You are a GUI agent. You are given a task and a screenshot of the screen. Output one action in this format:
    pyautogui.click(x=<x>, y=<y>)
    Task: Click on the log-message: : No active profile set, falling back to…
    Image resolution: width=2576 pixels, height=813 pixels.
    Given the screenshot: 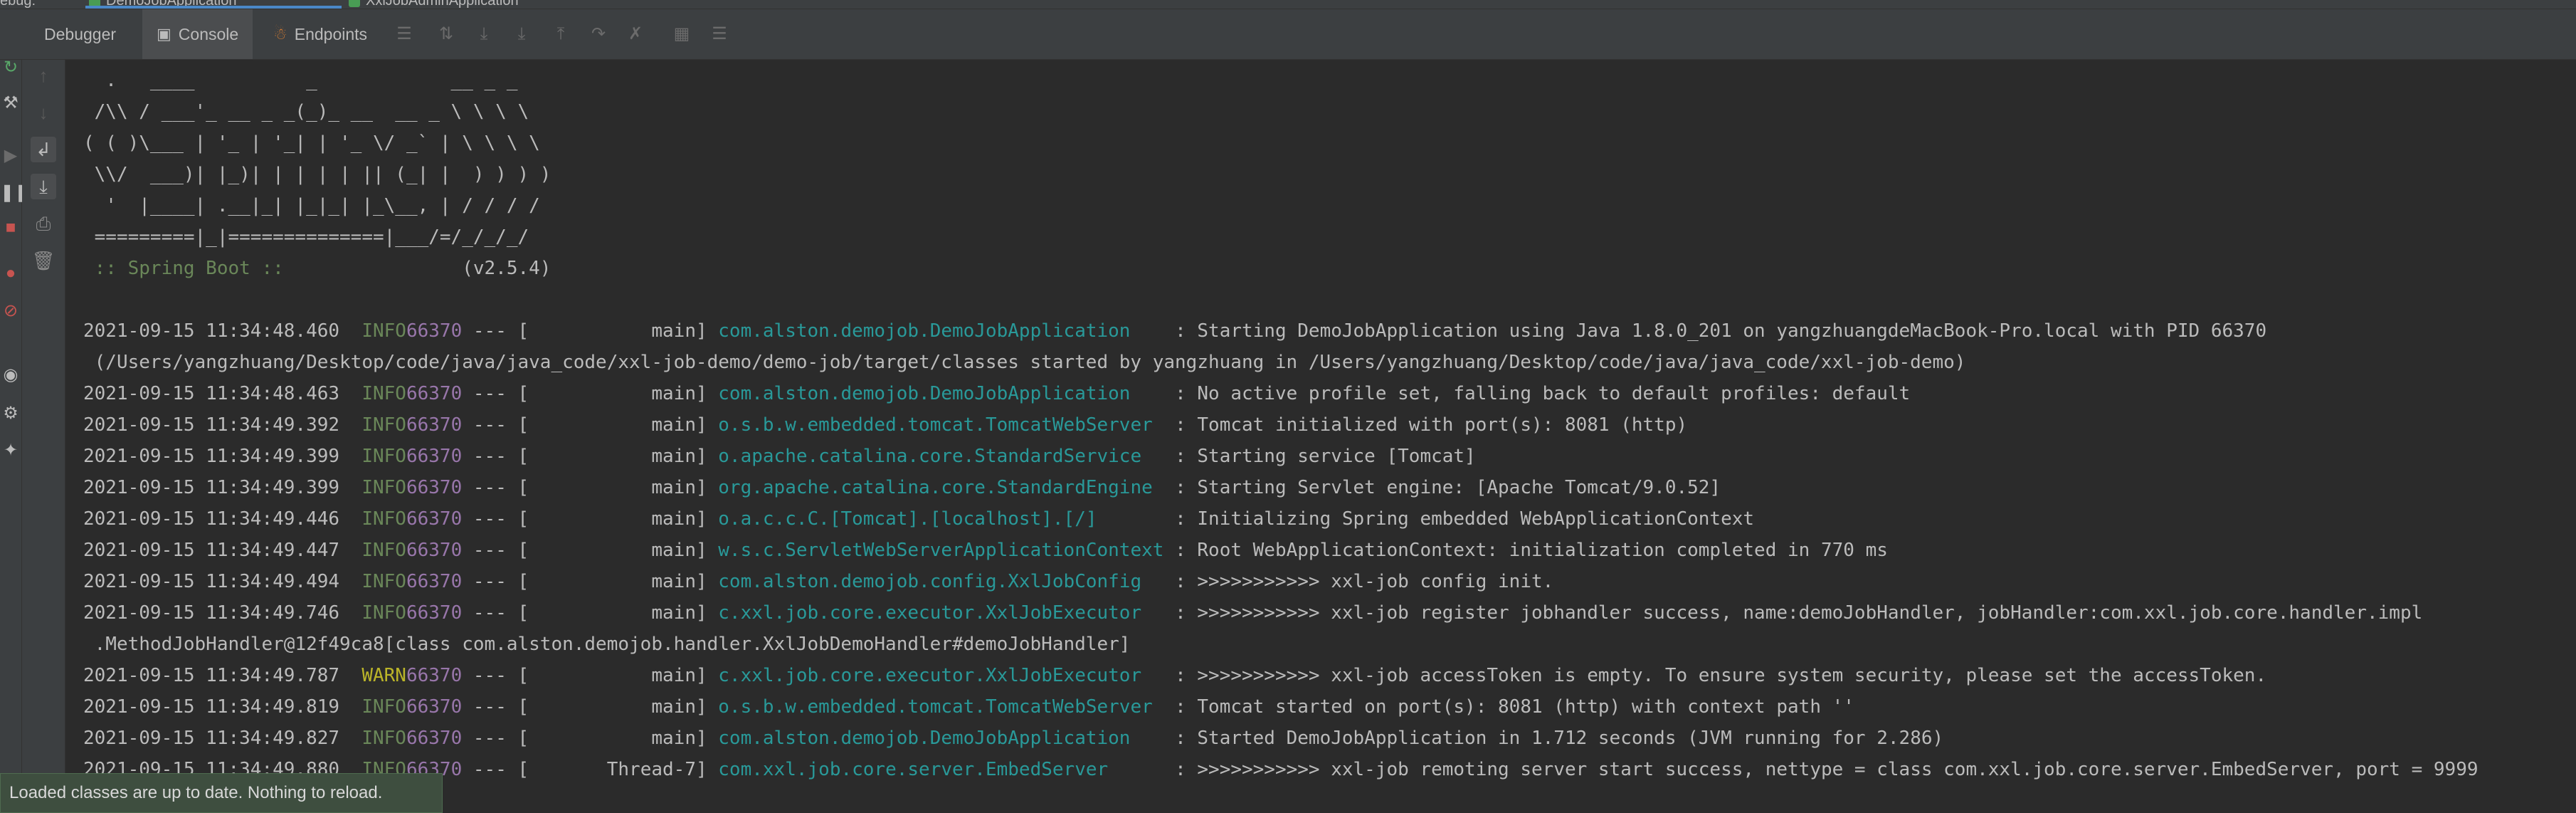 What is the action you would take?
    pyautogui.click(x=1537, y=394)
    